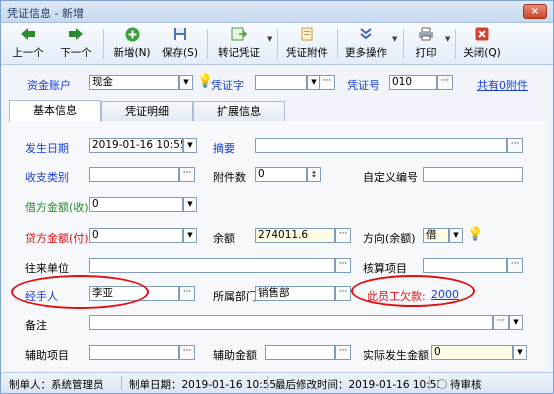 Image resolution: width=554 pixels, height=394 pixels. What do you see at coordinates (366, 44) in the screenshot?
I see `more-actions-button: 更多操作` at bounding box center [366, 44].